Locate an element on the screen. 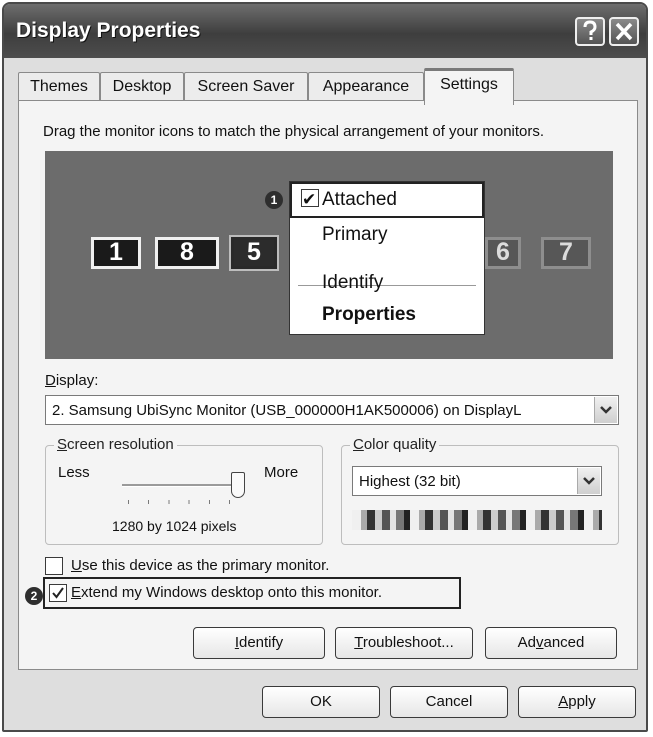 This screenshot has width=653, height=737. extend-desktop-checkbox is located at coordinates (58, 593).